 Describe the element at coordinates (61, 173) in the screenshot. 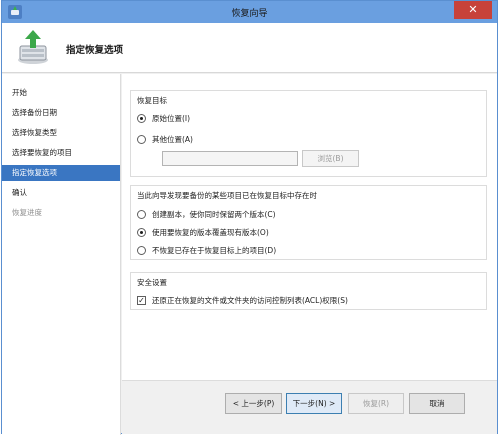

I see `nav-item-specify-options: 指定恢复选项` at that location.